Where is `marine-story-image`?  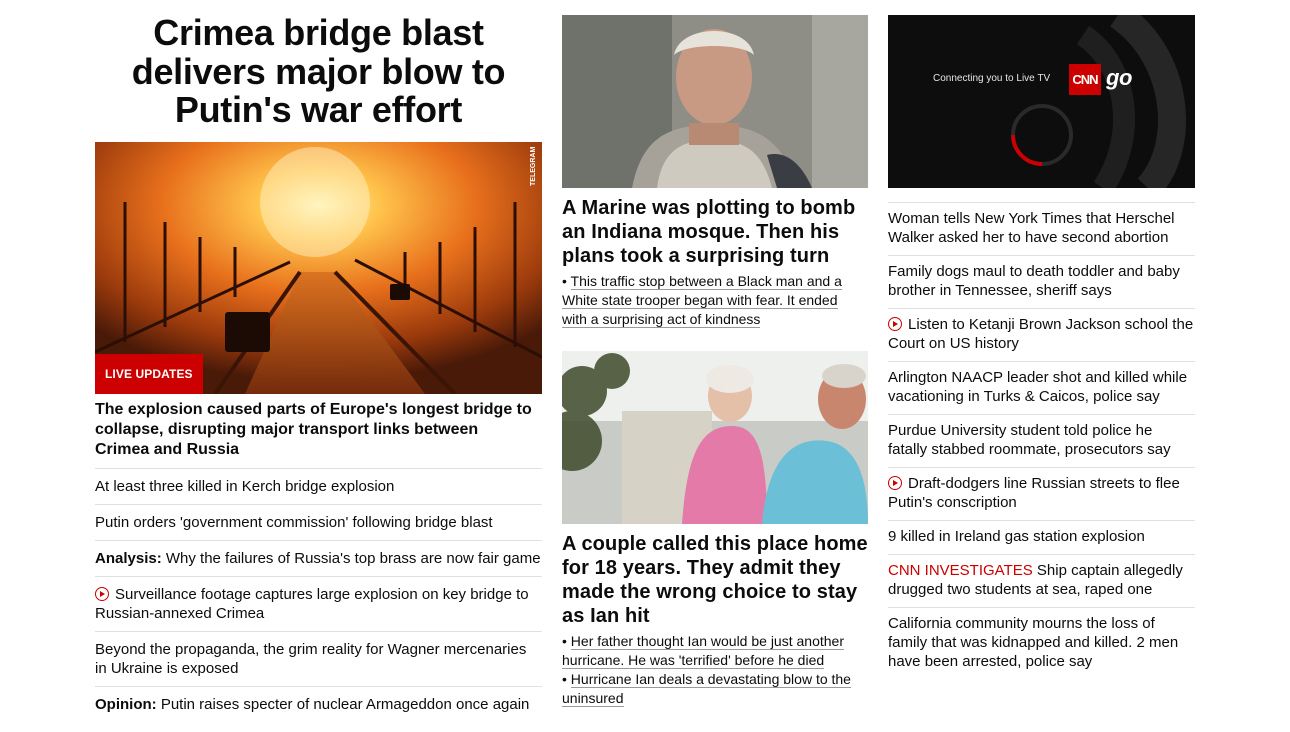
marine-story-image is located at coordinates (715, 101).